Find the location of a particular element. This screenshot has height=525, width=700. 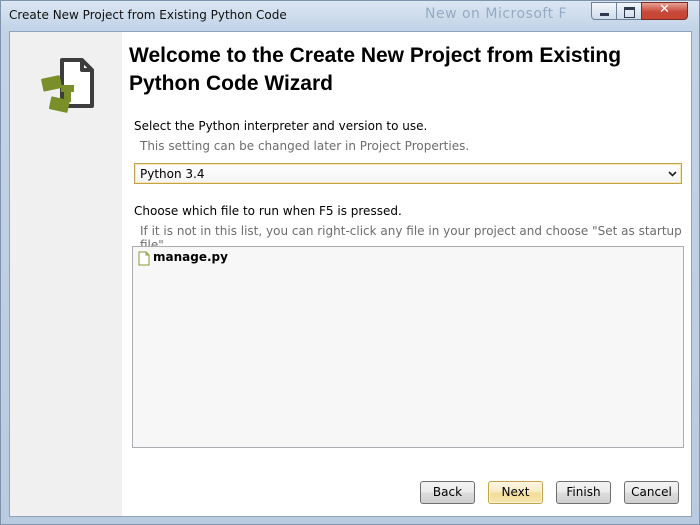

background-window-title: New on Microsoft F is located at coordinates (496, 14).